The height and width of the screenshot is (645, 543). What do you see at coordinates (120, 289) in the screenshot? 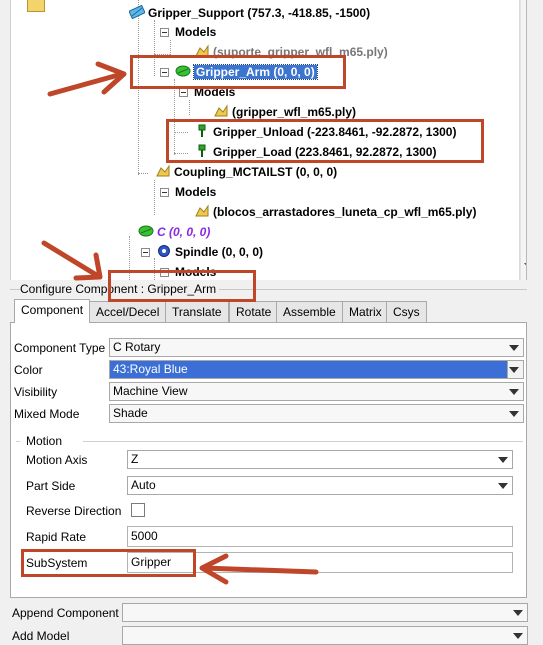
I see `configure-title: Configure Component : Gripper_Arm` at bounding box center [120, 289].